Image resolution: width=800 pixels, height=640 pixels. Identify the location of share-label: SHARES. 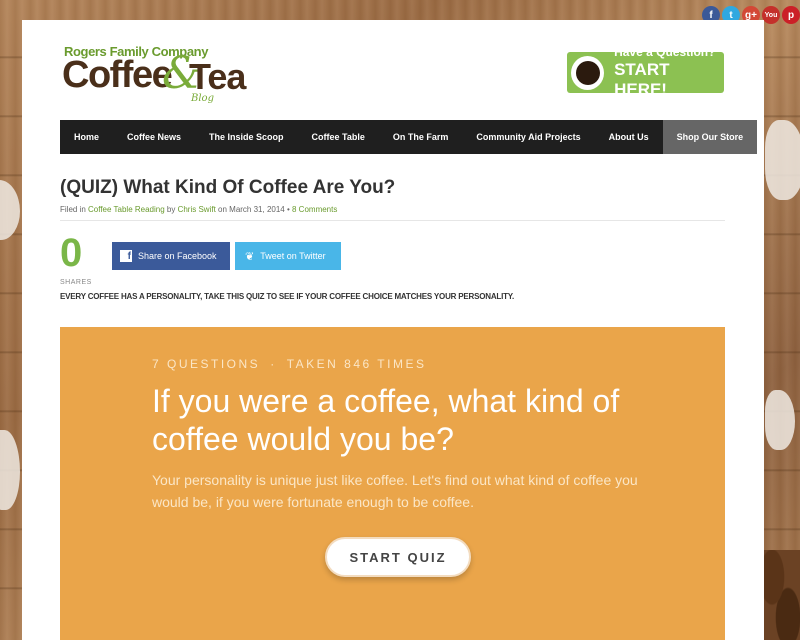
(76, 282).